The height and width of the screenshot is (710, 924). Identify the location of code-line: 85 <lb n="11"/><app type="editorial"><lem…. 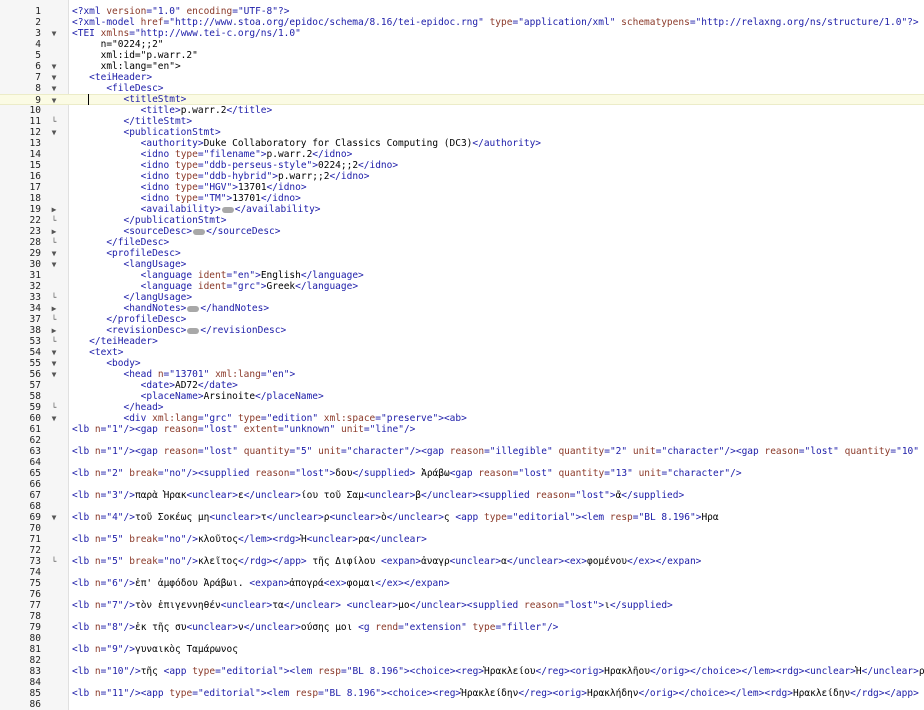
(462, 693).